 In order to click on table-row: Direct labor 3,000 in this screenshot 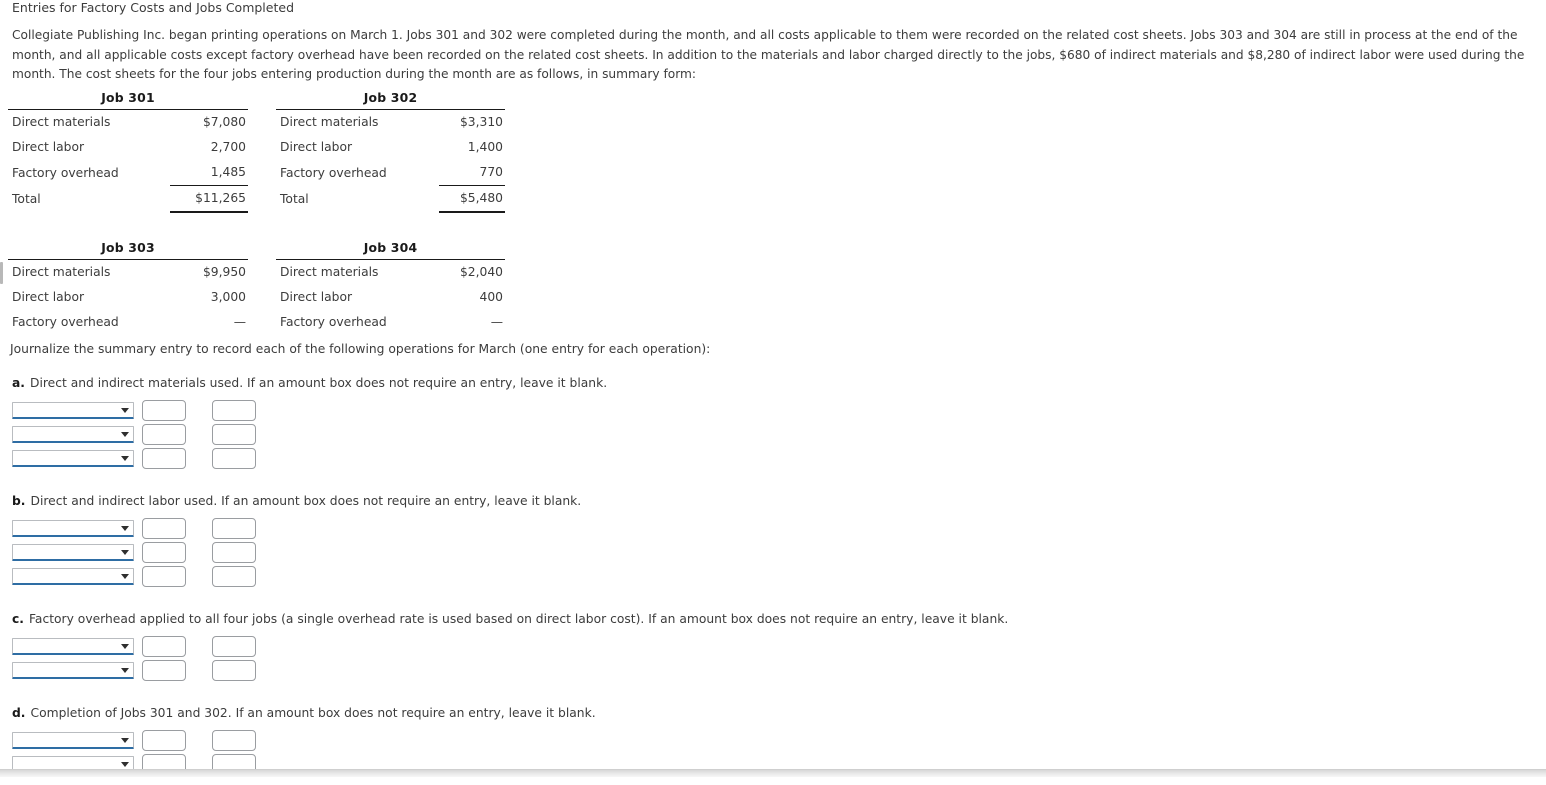, I will do `click(128, 297)`.